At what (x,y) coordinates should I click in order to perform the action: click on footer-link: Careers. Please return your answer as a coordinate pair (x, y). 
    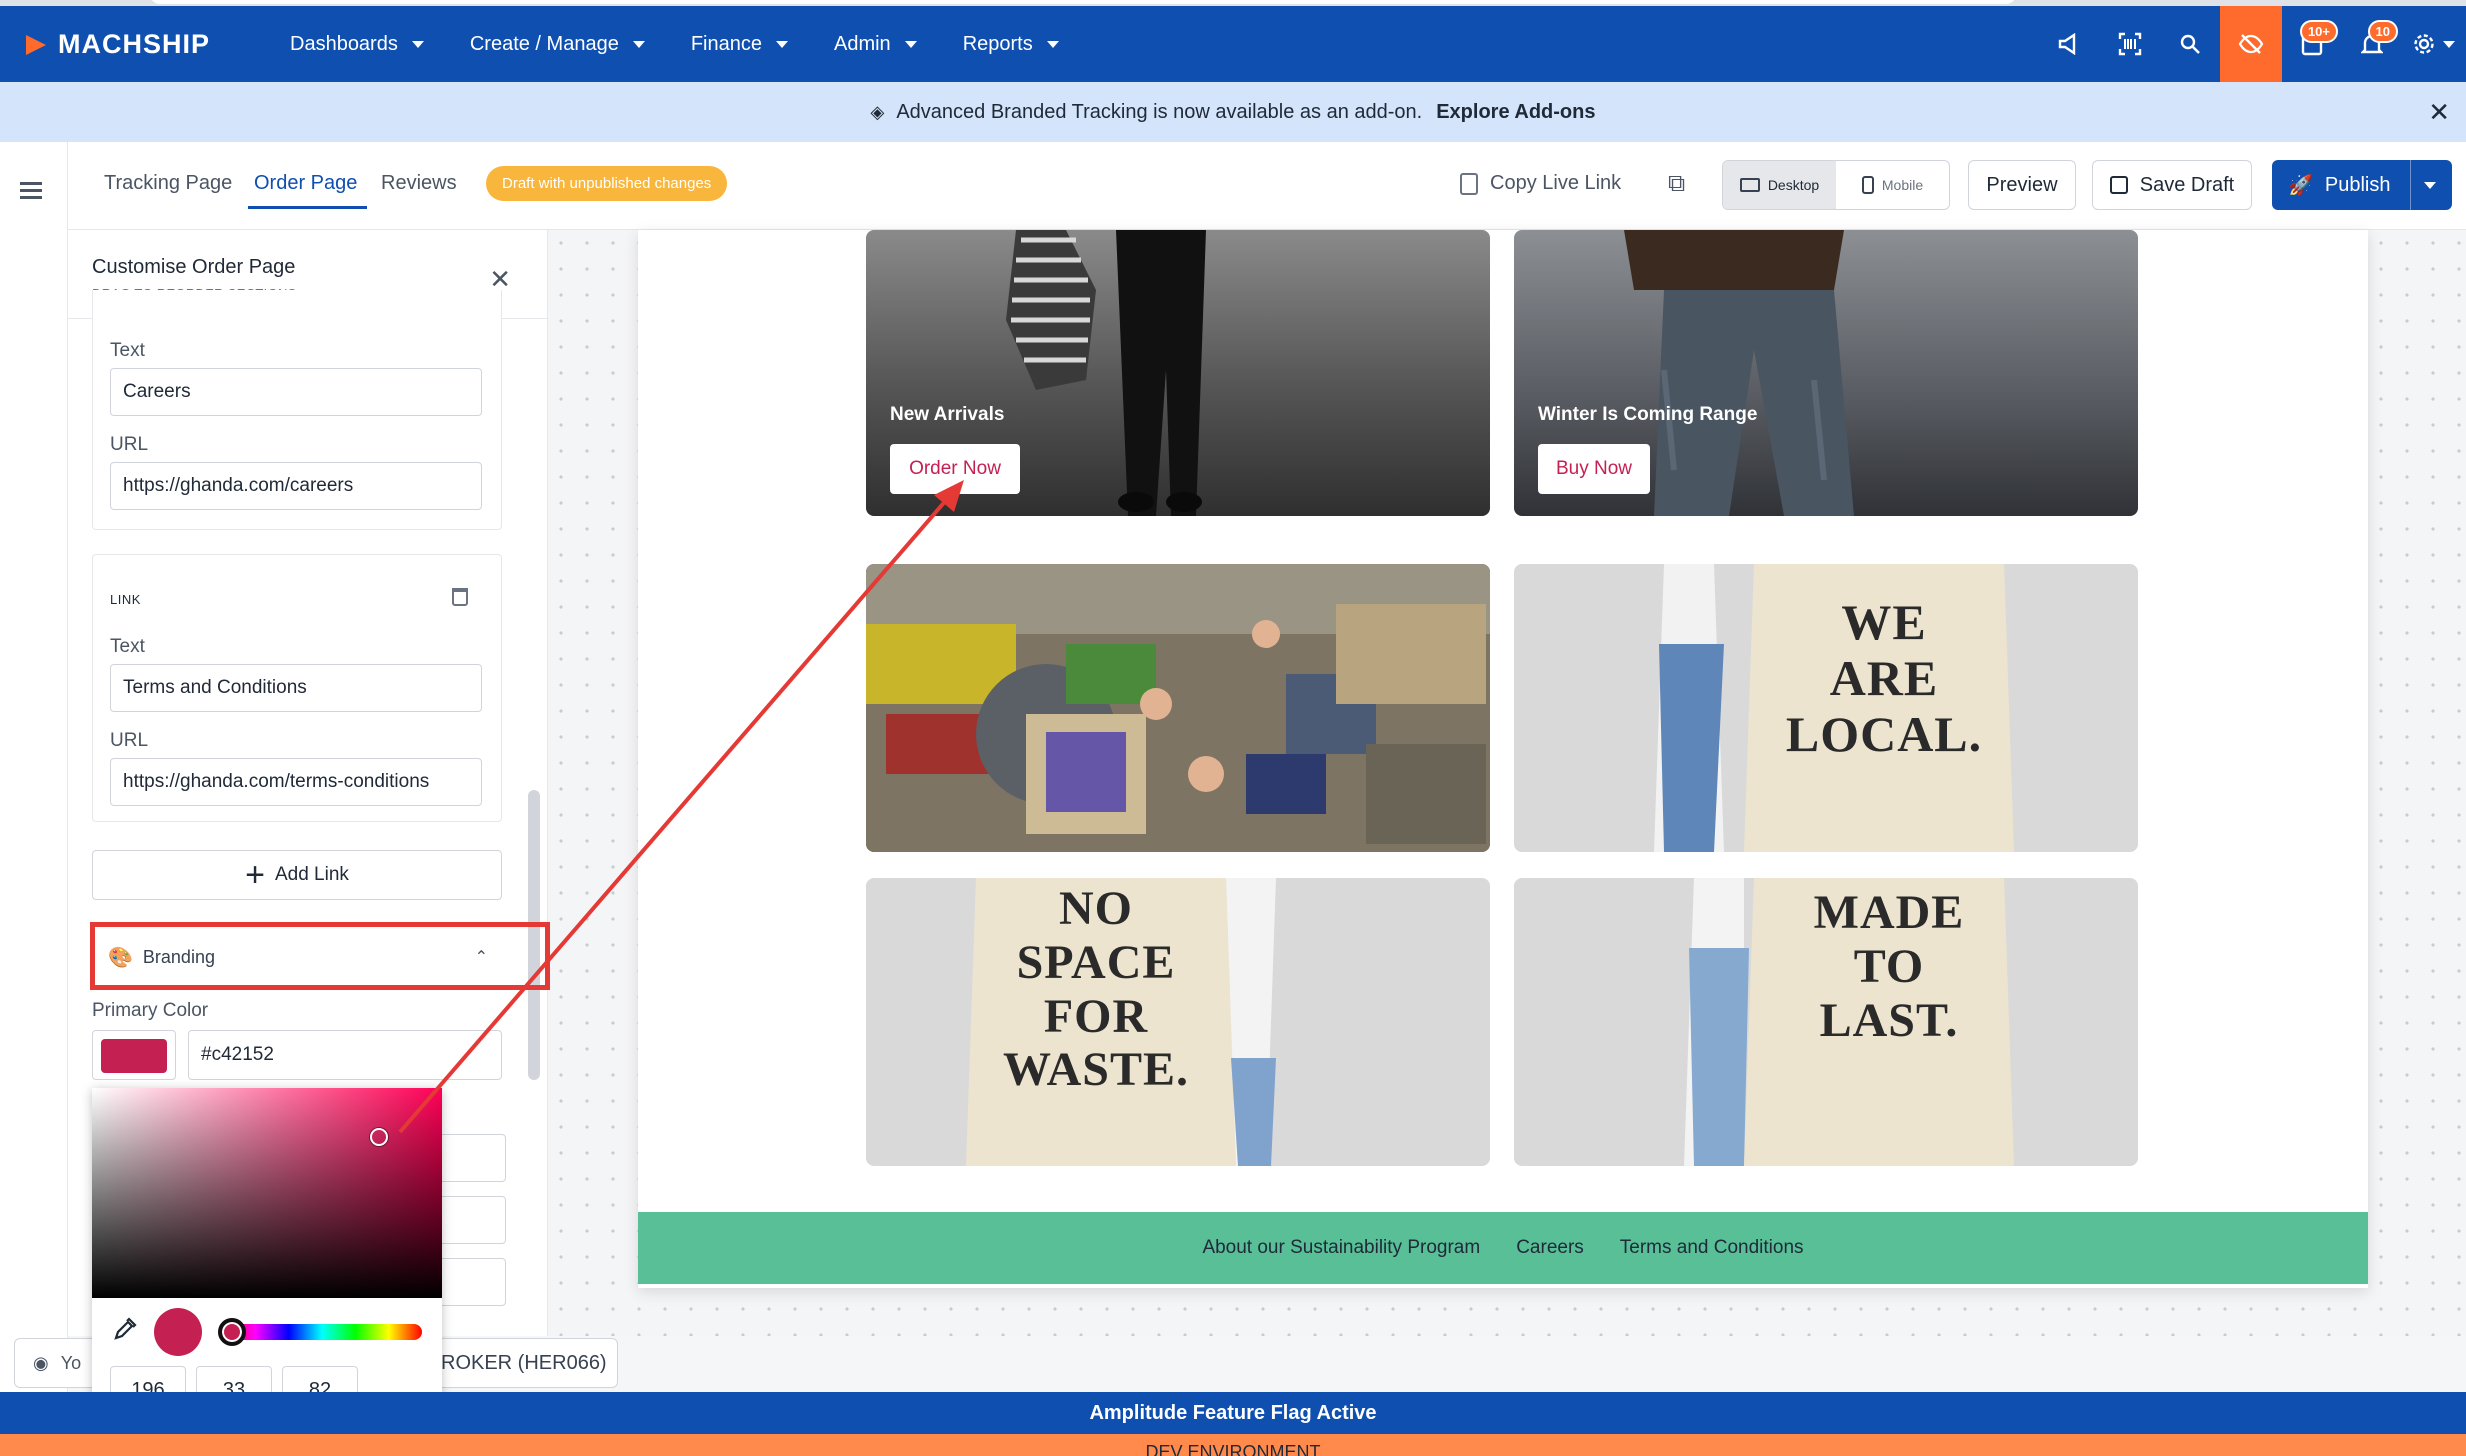
    Looking at the image, I should click on (1550, 1248).